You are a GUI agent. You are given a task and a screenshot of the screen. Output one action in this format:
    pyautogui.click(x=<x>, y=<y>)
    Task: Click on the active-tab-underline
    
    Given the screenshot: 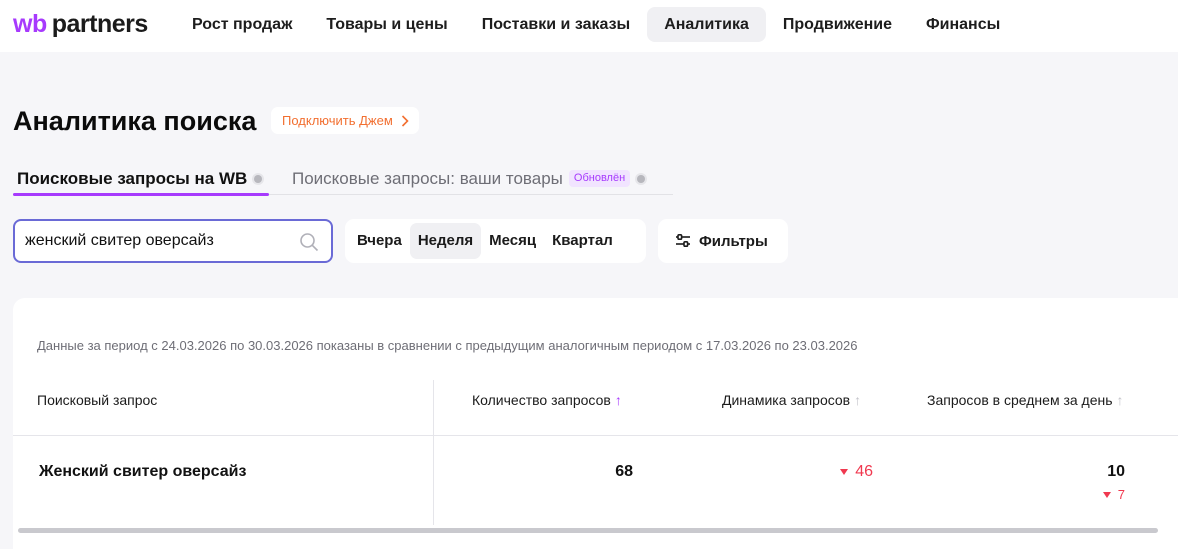 What is the action you would take?
    pyautogui.click(x=141, y=194)
    